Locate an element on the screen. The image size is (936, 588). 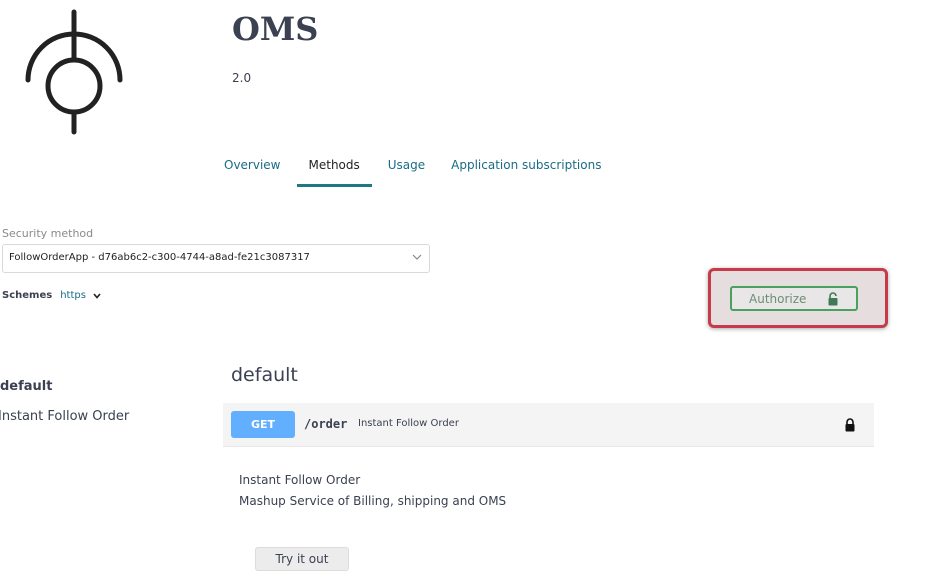
schemes-label: Schemes is located at coordinates (27, 295).